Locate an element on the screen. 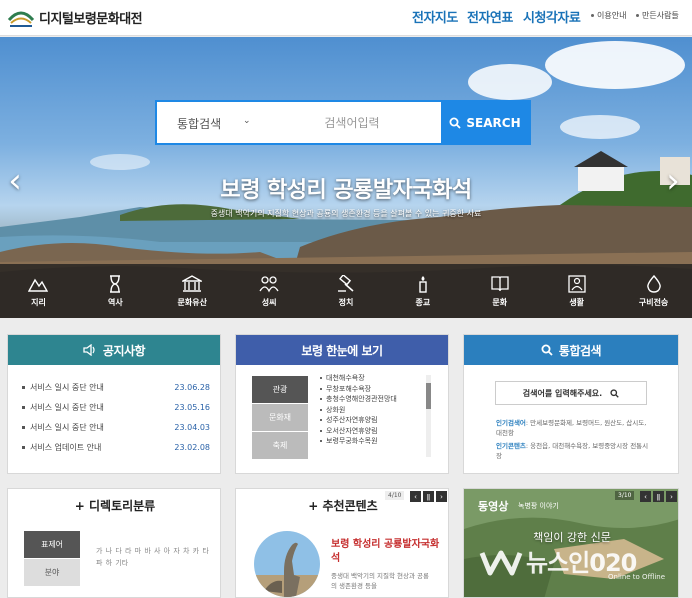 This screenshot has height=598, width=692. video-caption: 녹병팡 이야기 is located at coordinates (538, 506).